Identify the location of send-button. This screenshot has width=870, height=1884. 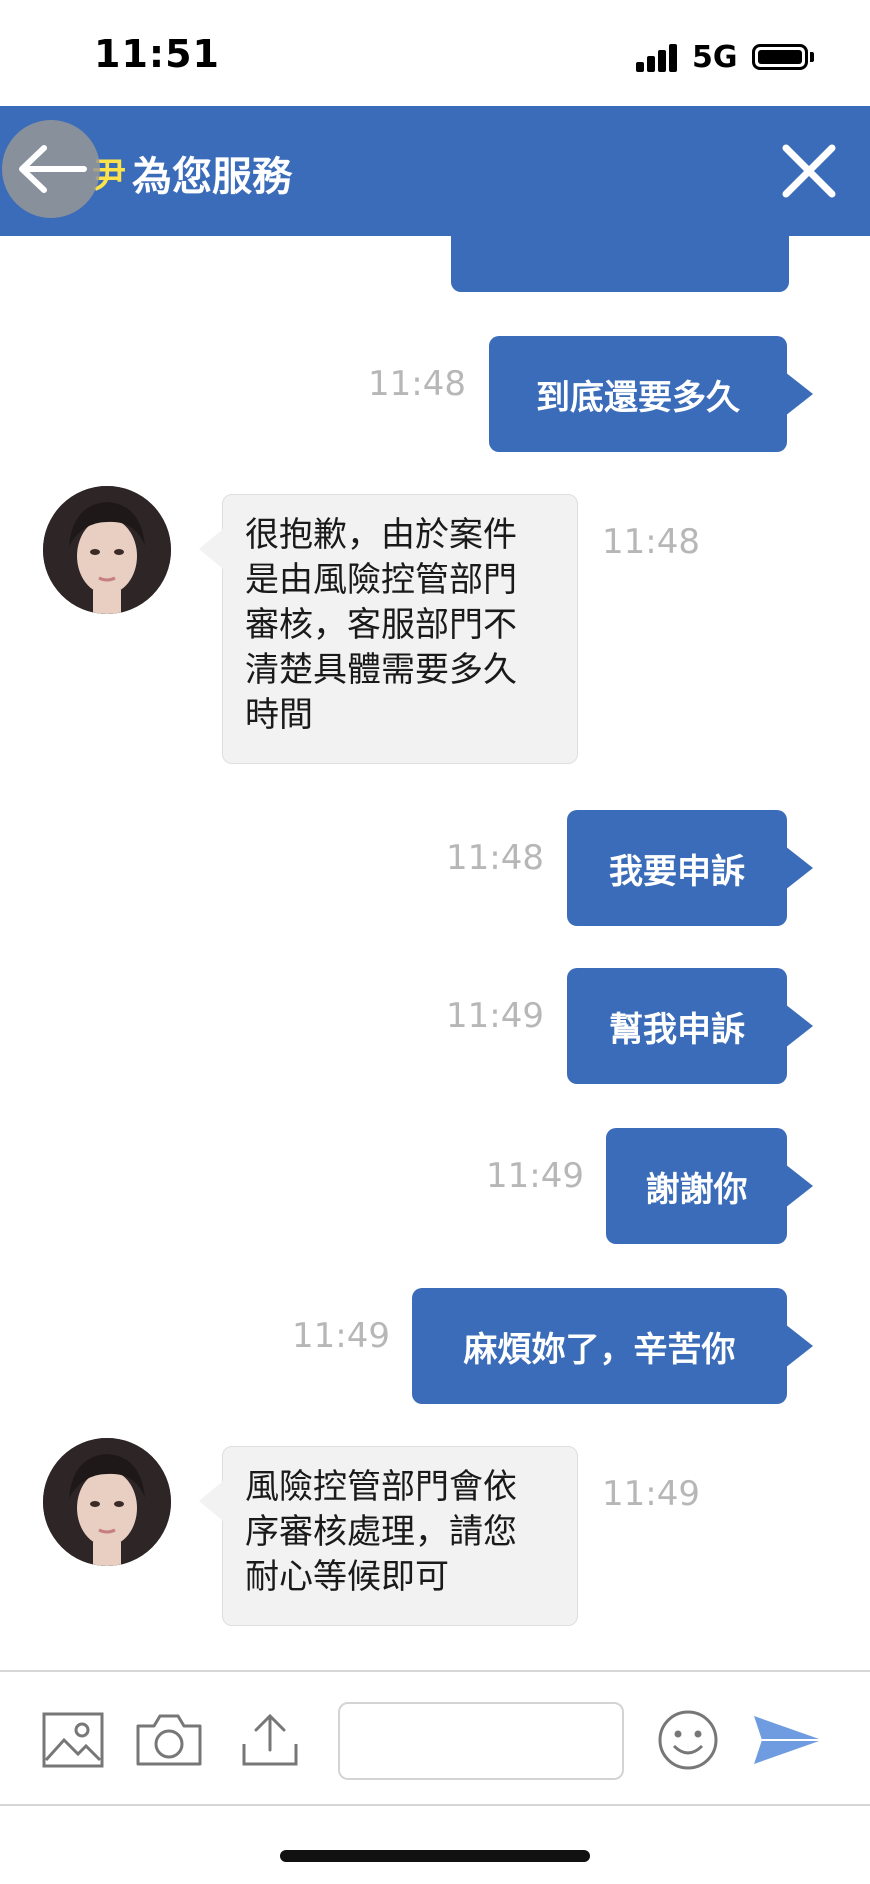
(788, 1742).